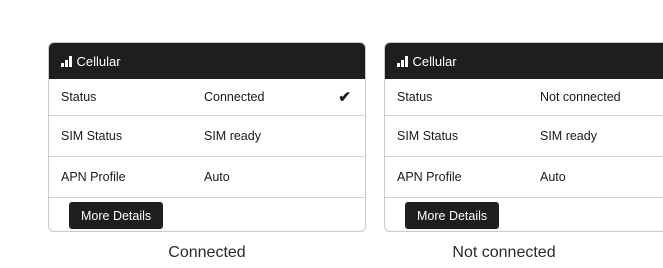 Image resolution: width=663 pixels, height=268 pixels. I want to click on status-row: Status Not connected, so click(524, 97).